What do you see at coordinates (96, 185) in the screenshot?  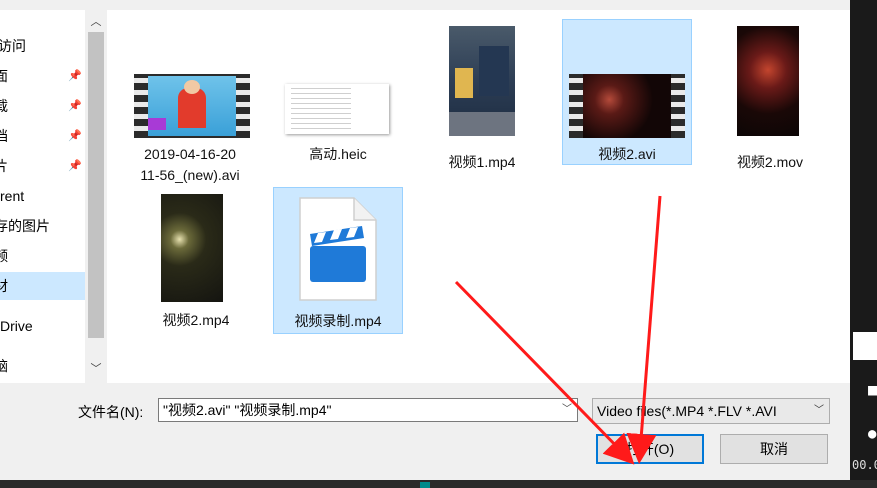 I see `scrollbar-thumb` at bounding box center [96, 185].